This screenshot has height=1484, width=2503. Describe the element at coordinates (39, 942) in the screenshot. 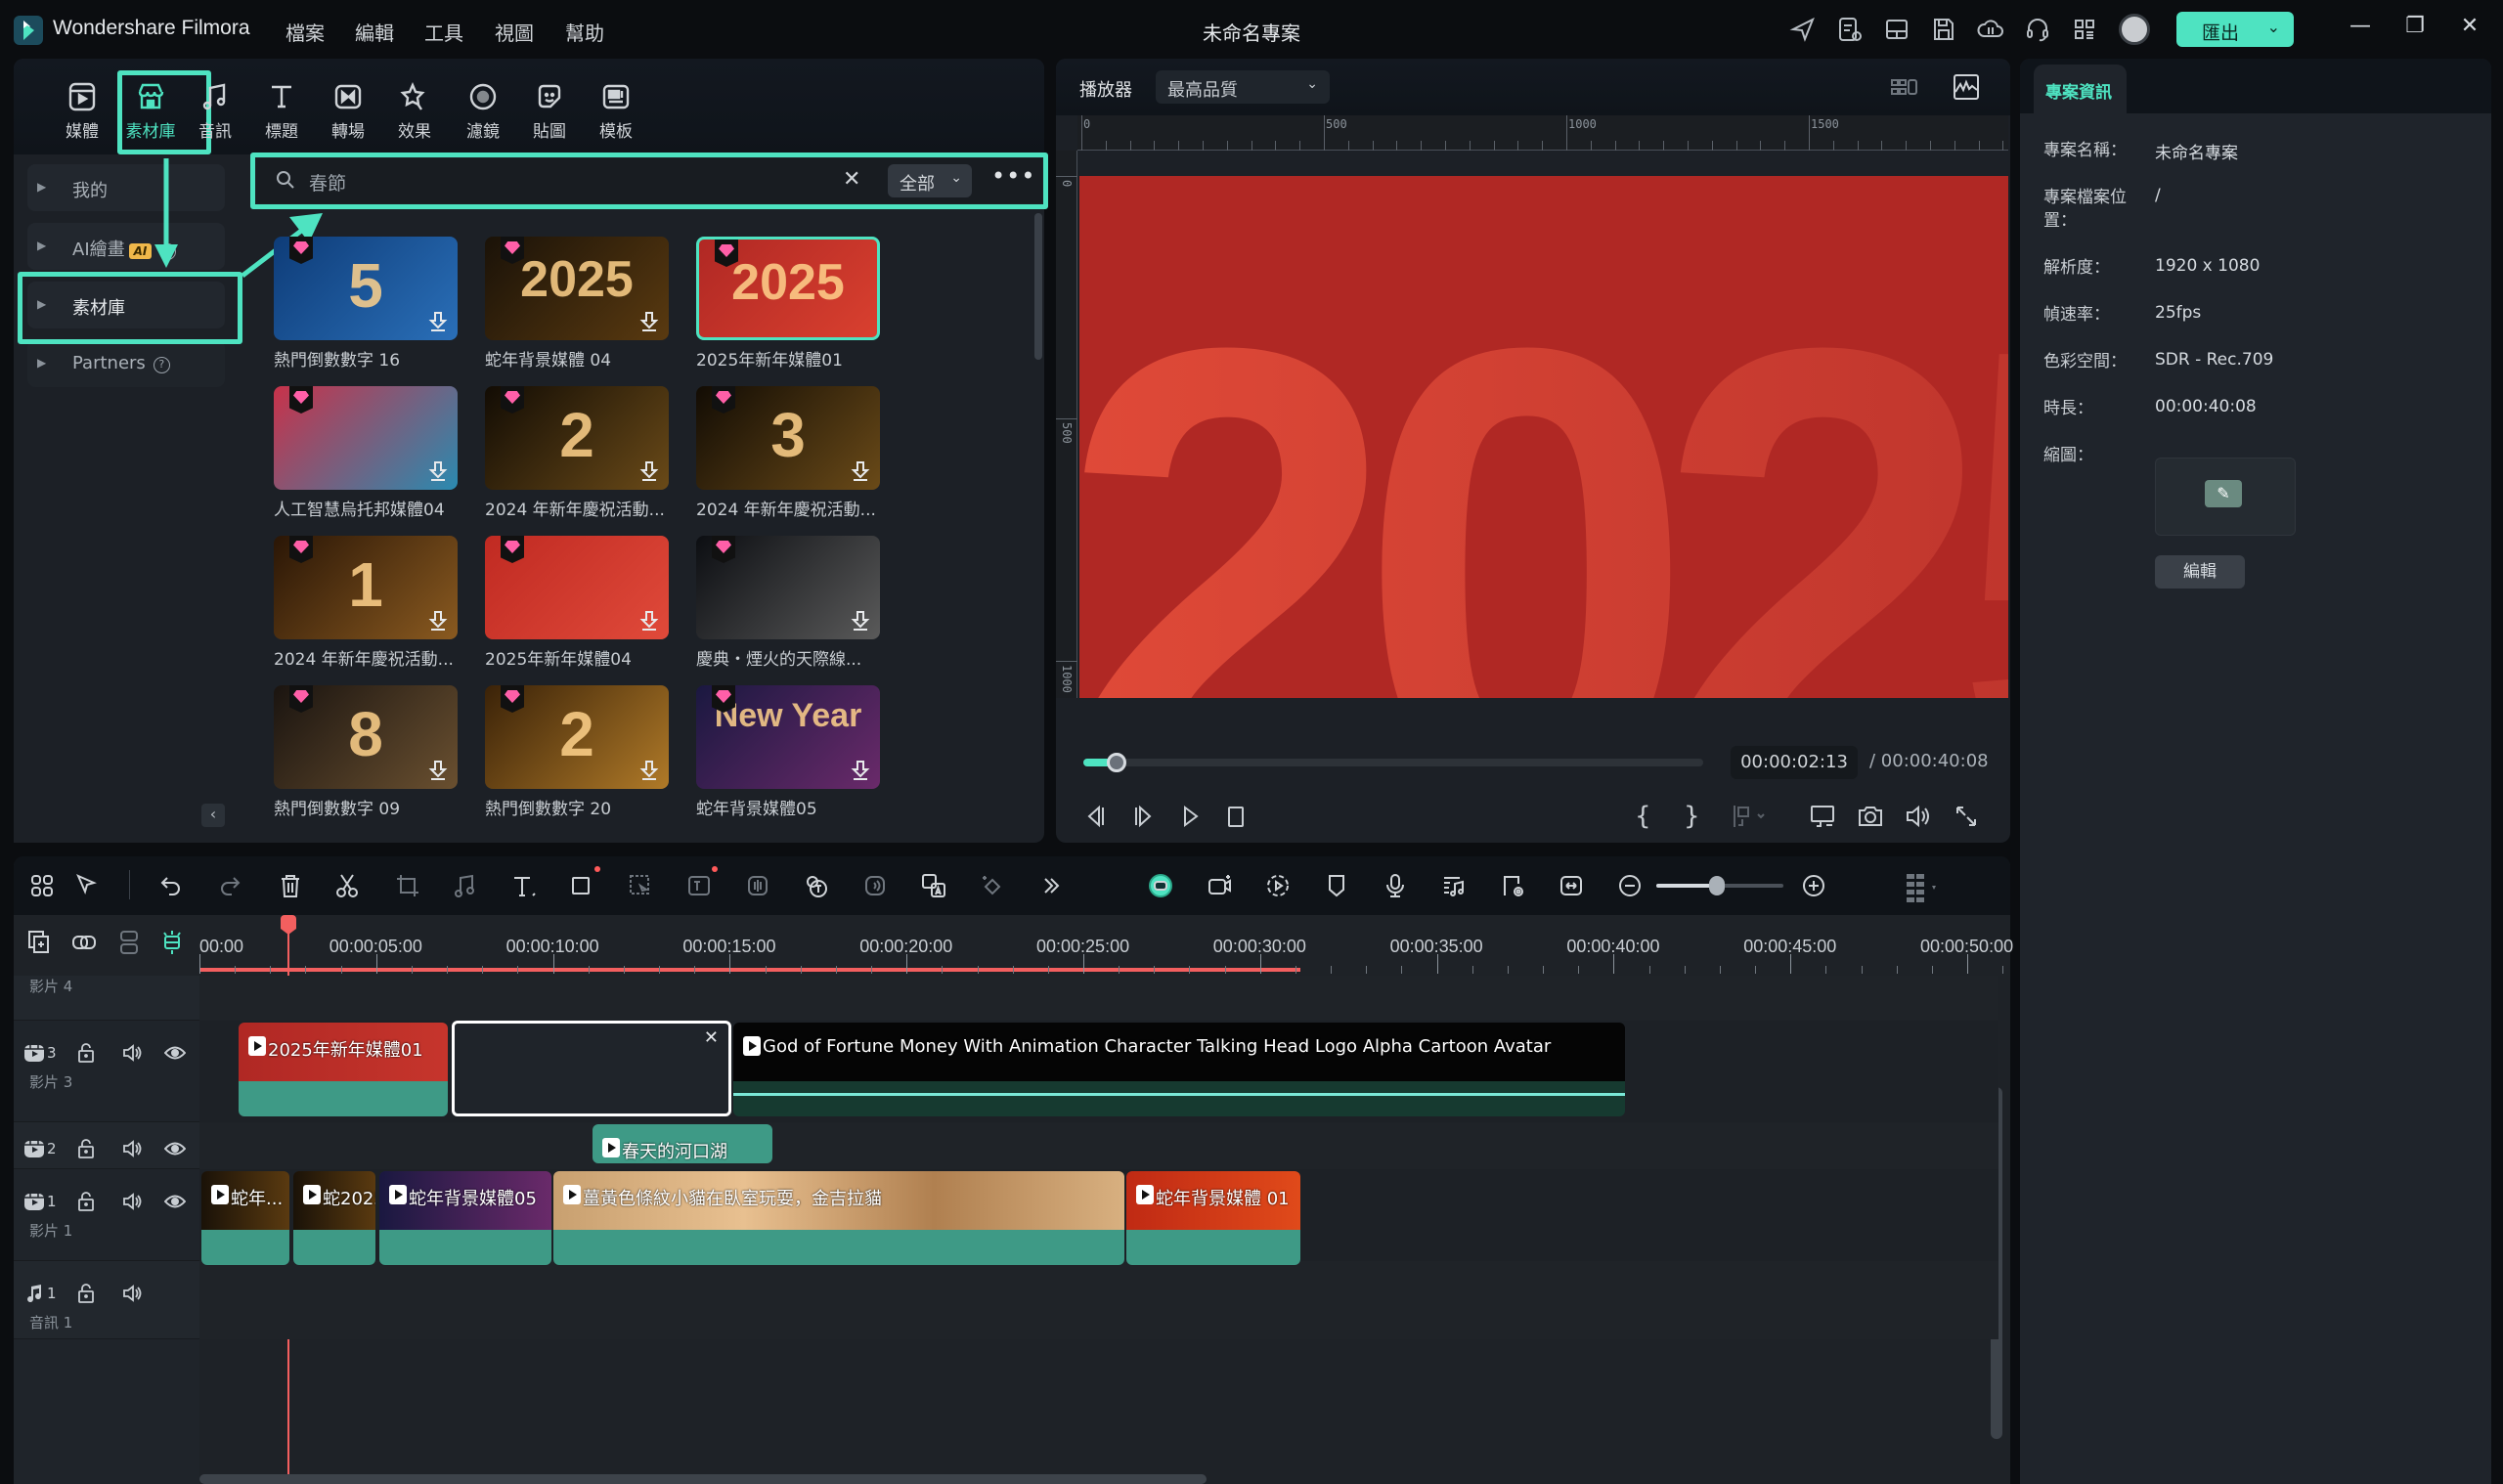

I see `add-track-icon` at that location.